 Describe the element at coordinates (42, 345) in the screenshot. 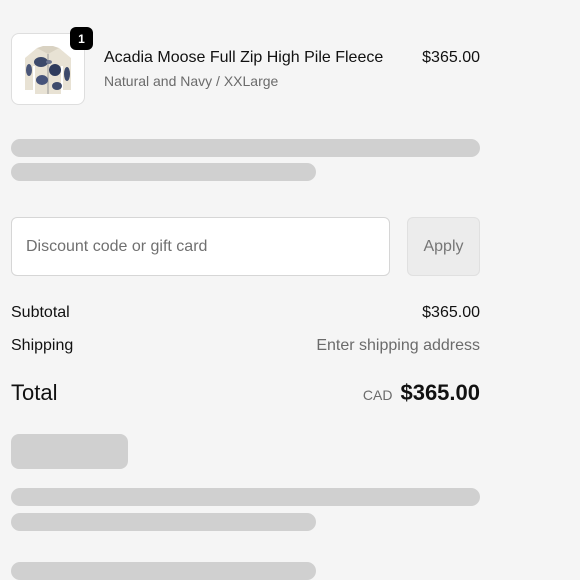

I see `shipping-label: Shipping` at that location.